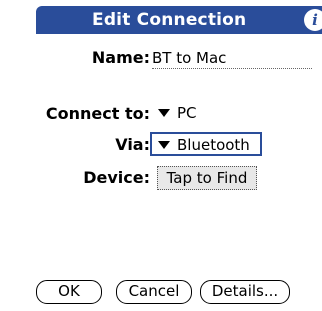 Image resolution: width=322 pixels, height=311 pixels. I want to click on title-bar: Edit Connection i, so click(161, 20).